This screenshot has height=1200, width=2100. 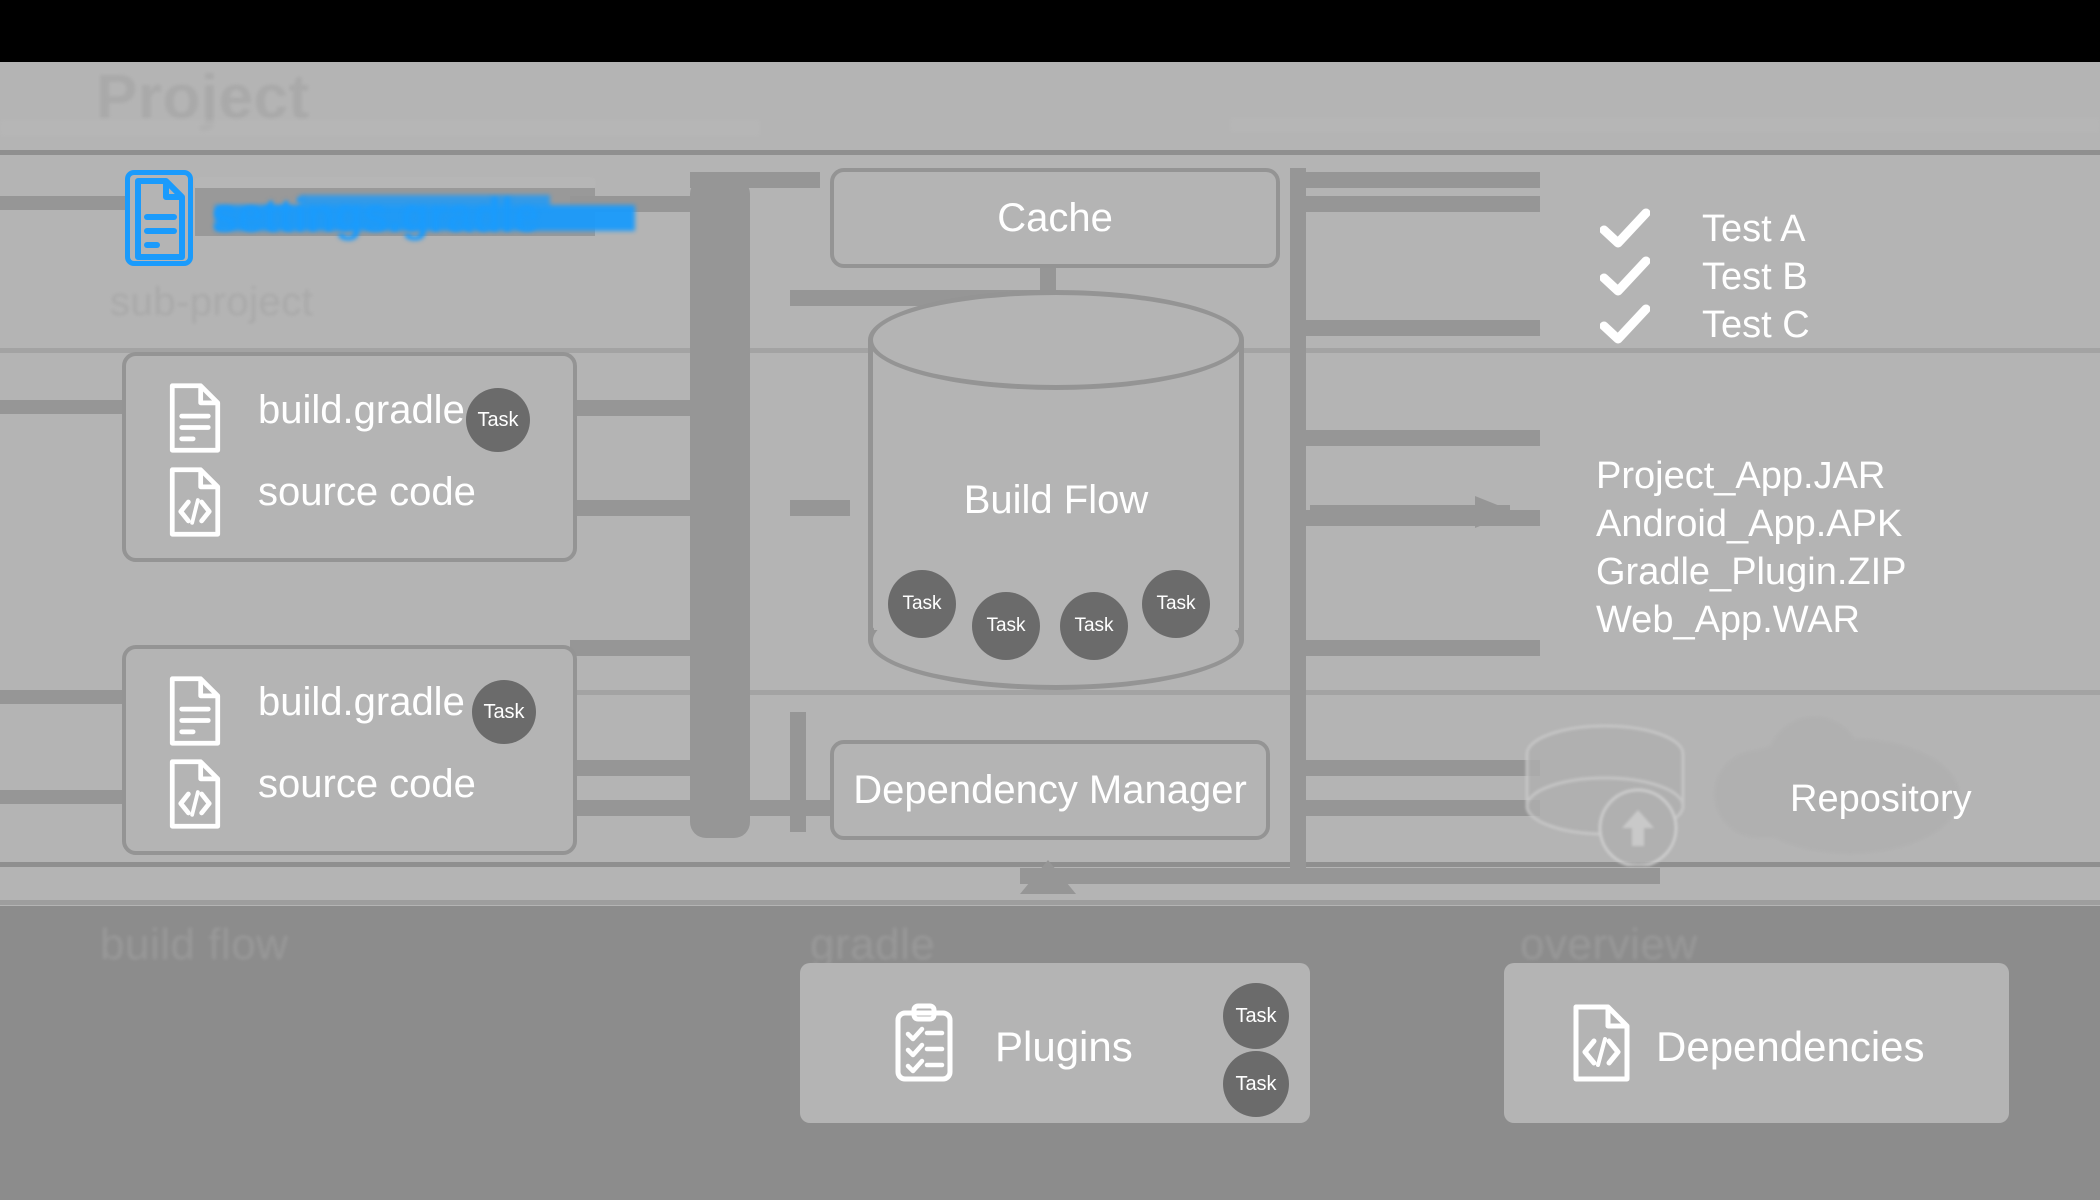 I want to click on background-band-top, so click(x=1050, y=31).